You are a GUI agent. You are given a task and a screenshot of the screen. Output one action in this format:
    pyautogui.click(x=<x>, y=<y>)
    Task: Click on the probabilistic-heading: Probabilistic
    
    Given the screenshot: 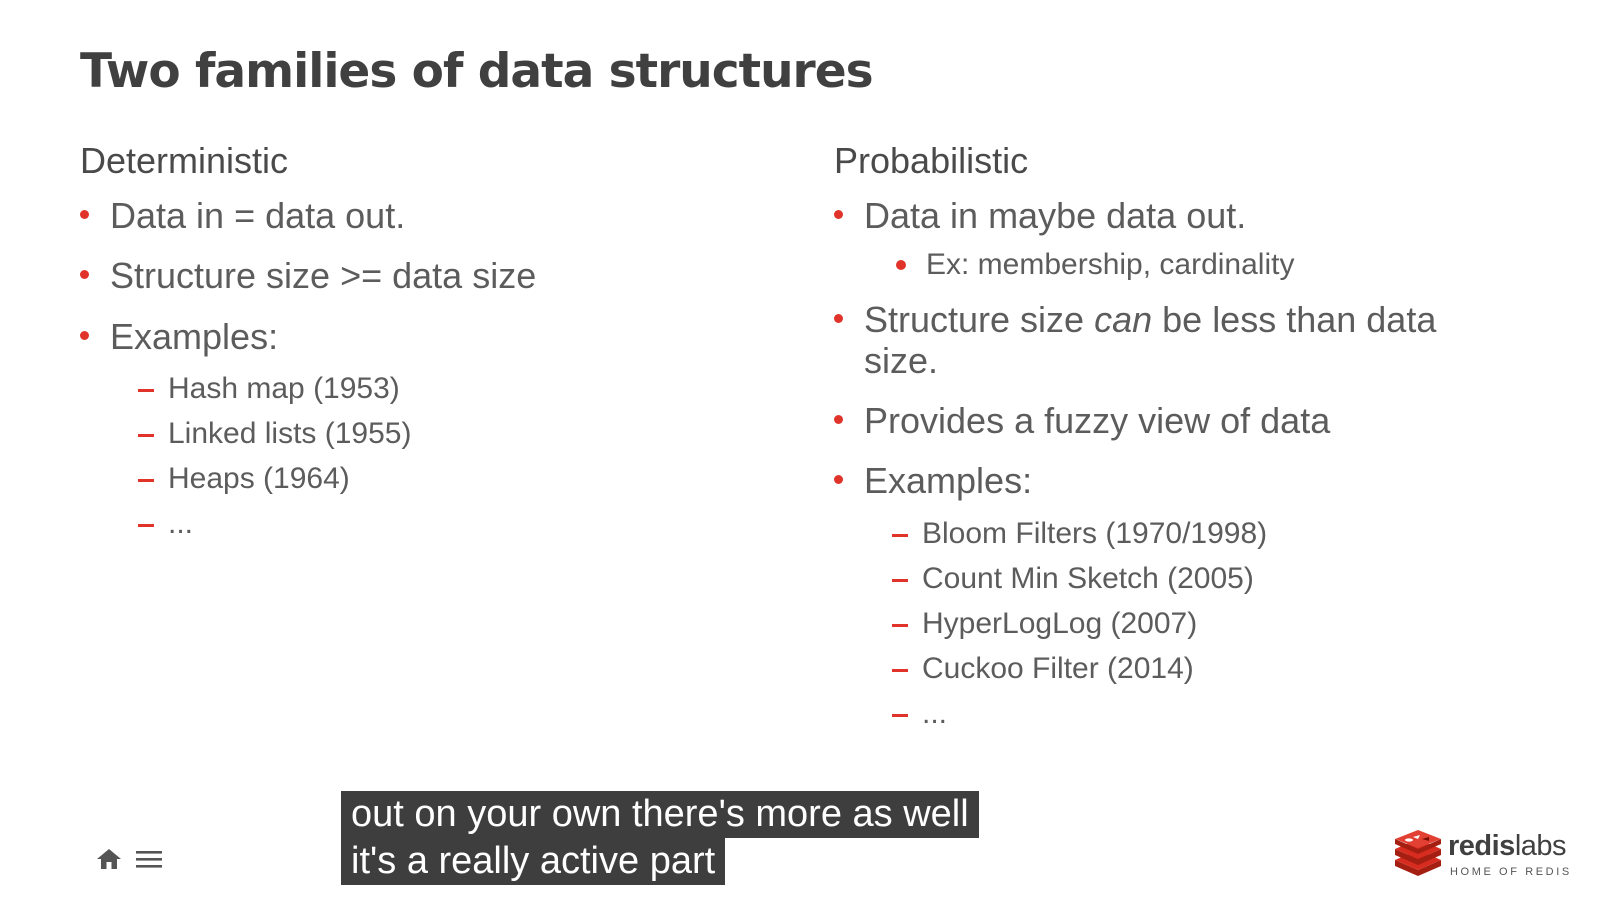 What is the action you would take?
    pyautogui.click(x=931, y=160)
    